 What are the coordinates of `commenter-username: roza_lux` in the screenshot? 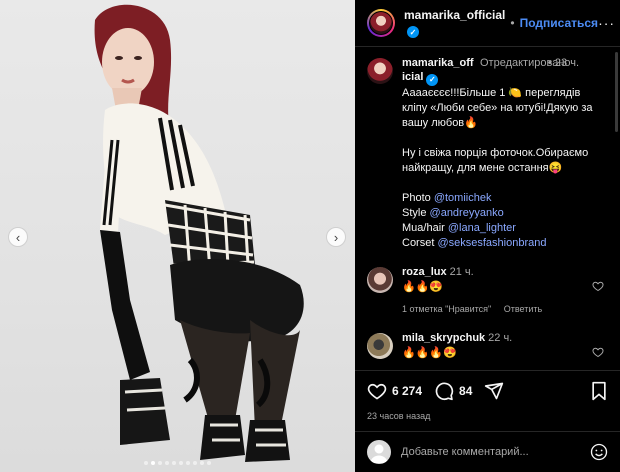 It's located at (424, 272).